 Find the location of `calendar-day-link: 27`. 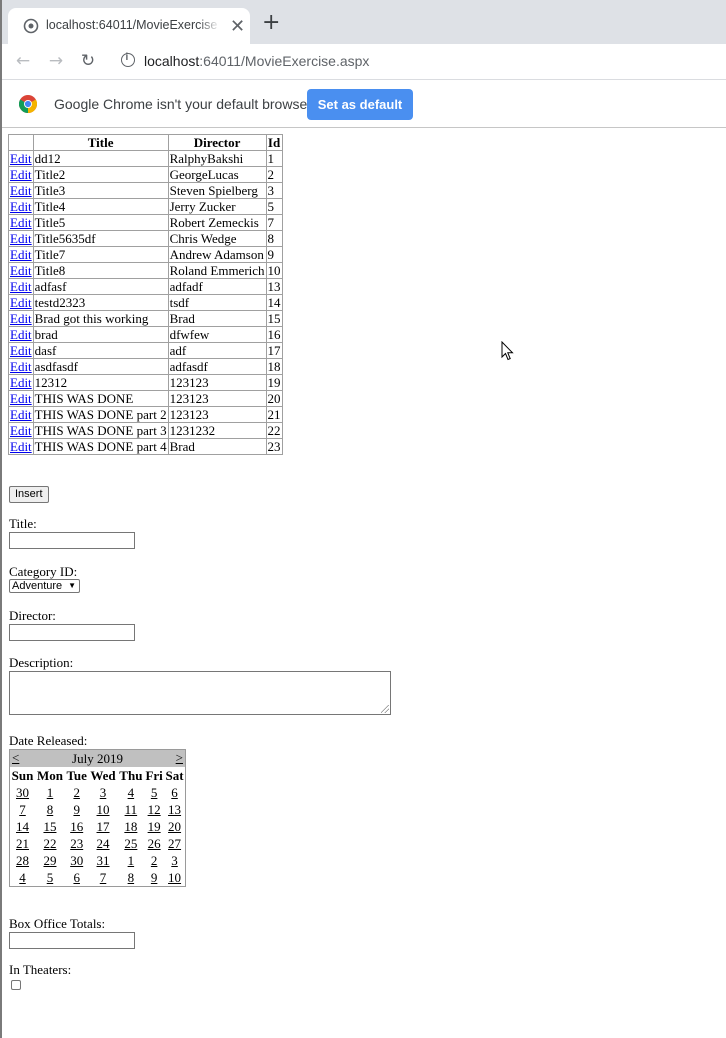

calendar-day-link: 27 is located at coordinates (174, 843).